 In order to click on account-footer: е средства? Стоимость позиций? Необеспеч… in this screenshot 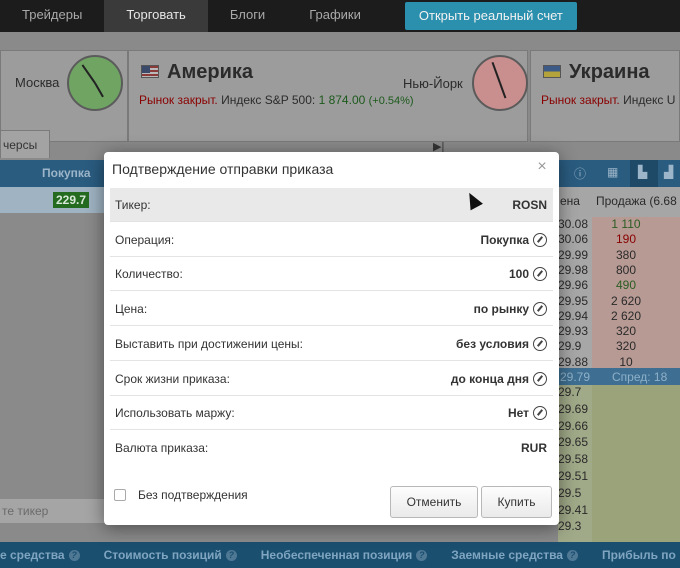, I will do `click(340, 555)`.